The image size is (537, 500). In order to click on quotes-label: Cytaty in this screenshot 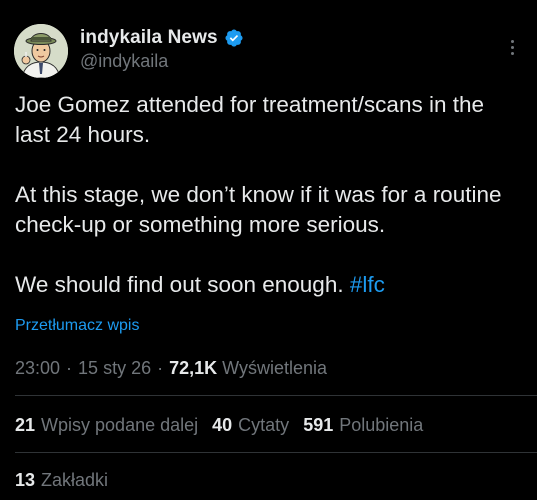, I will do `click(264, 425)`.